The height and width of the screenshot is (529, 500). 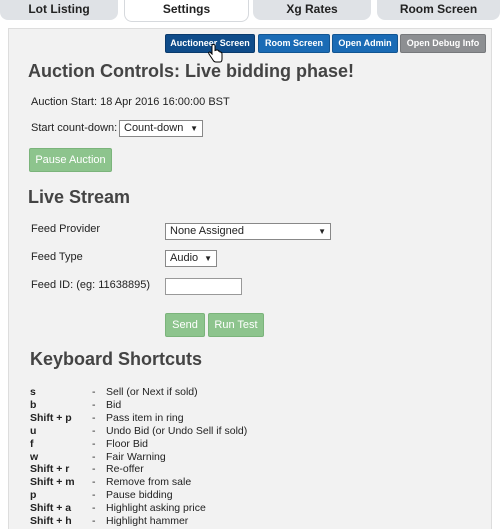 What do you see at coordinates (184, 258) in the screenshot?
I see `feed-type-value: Audio` at bounding box center [184, 258].